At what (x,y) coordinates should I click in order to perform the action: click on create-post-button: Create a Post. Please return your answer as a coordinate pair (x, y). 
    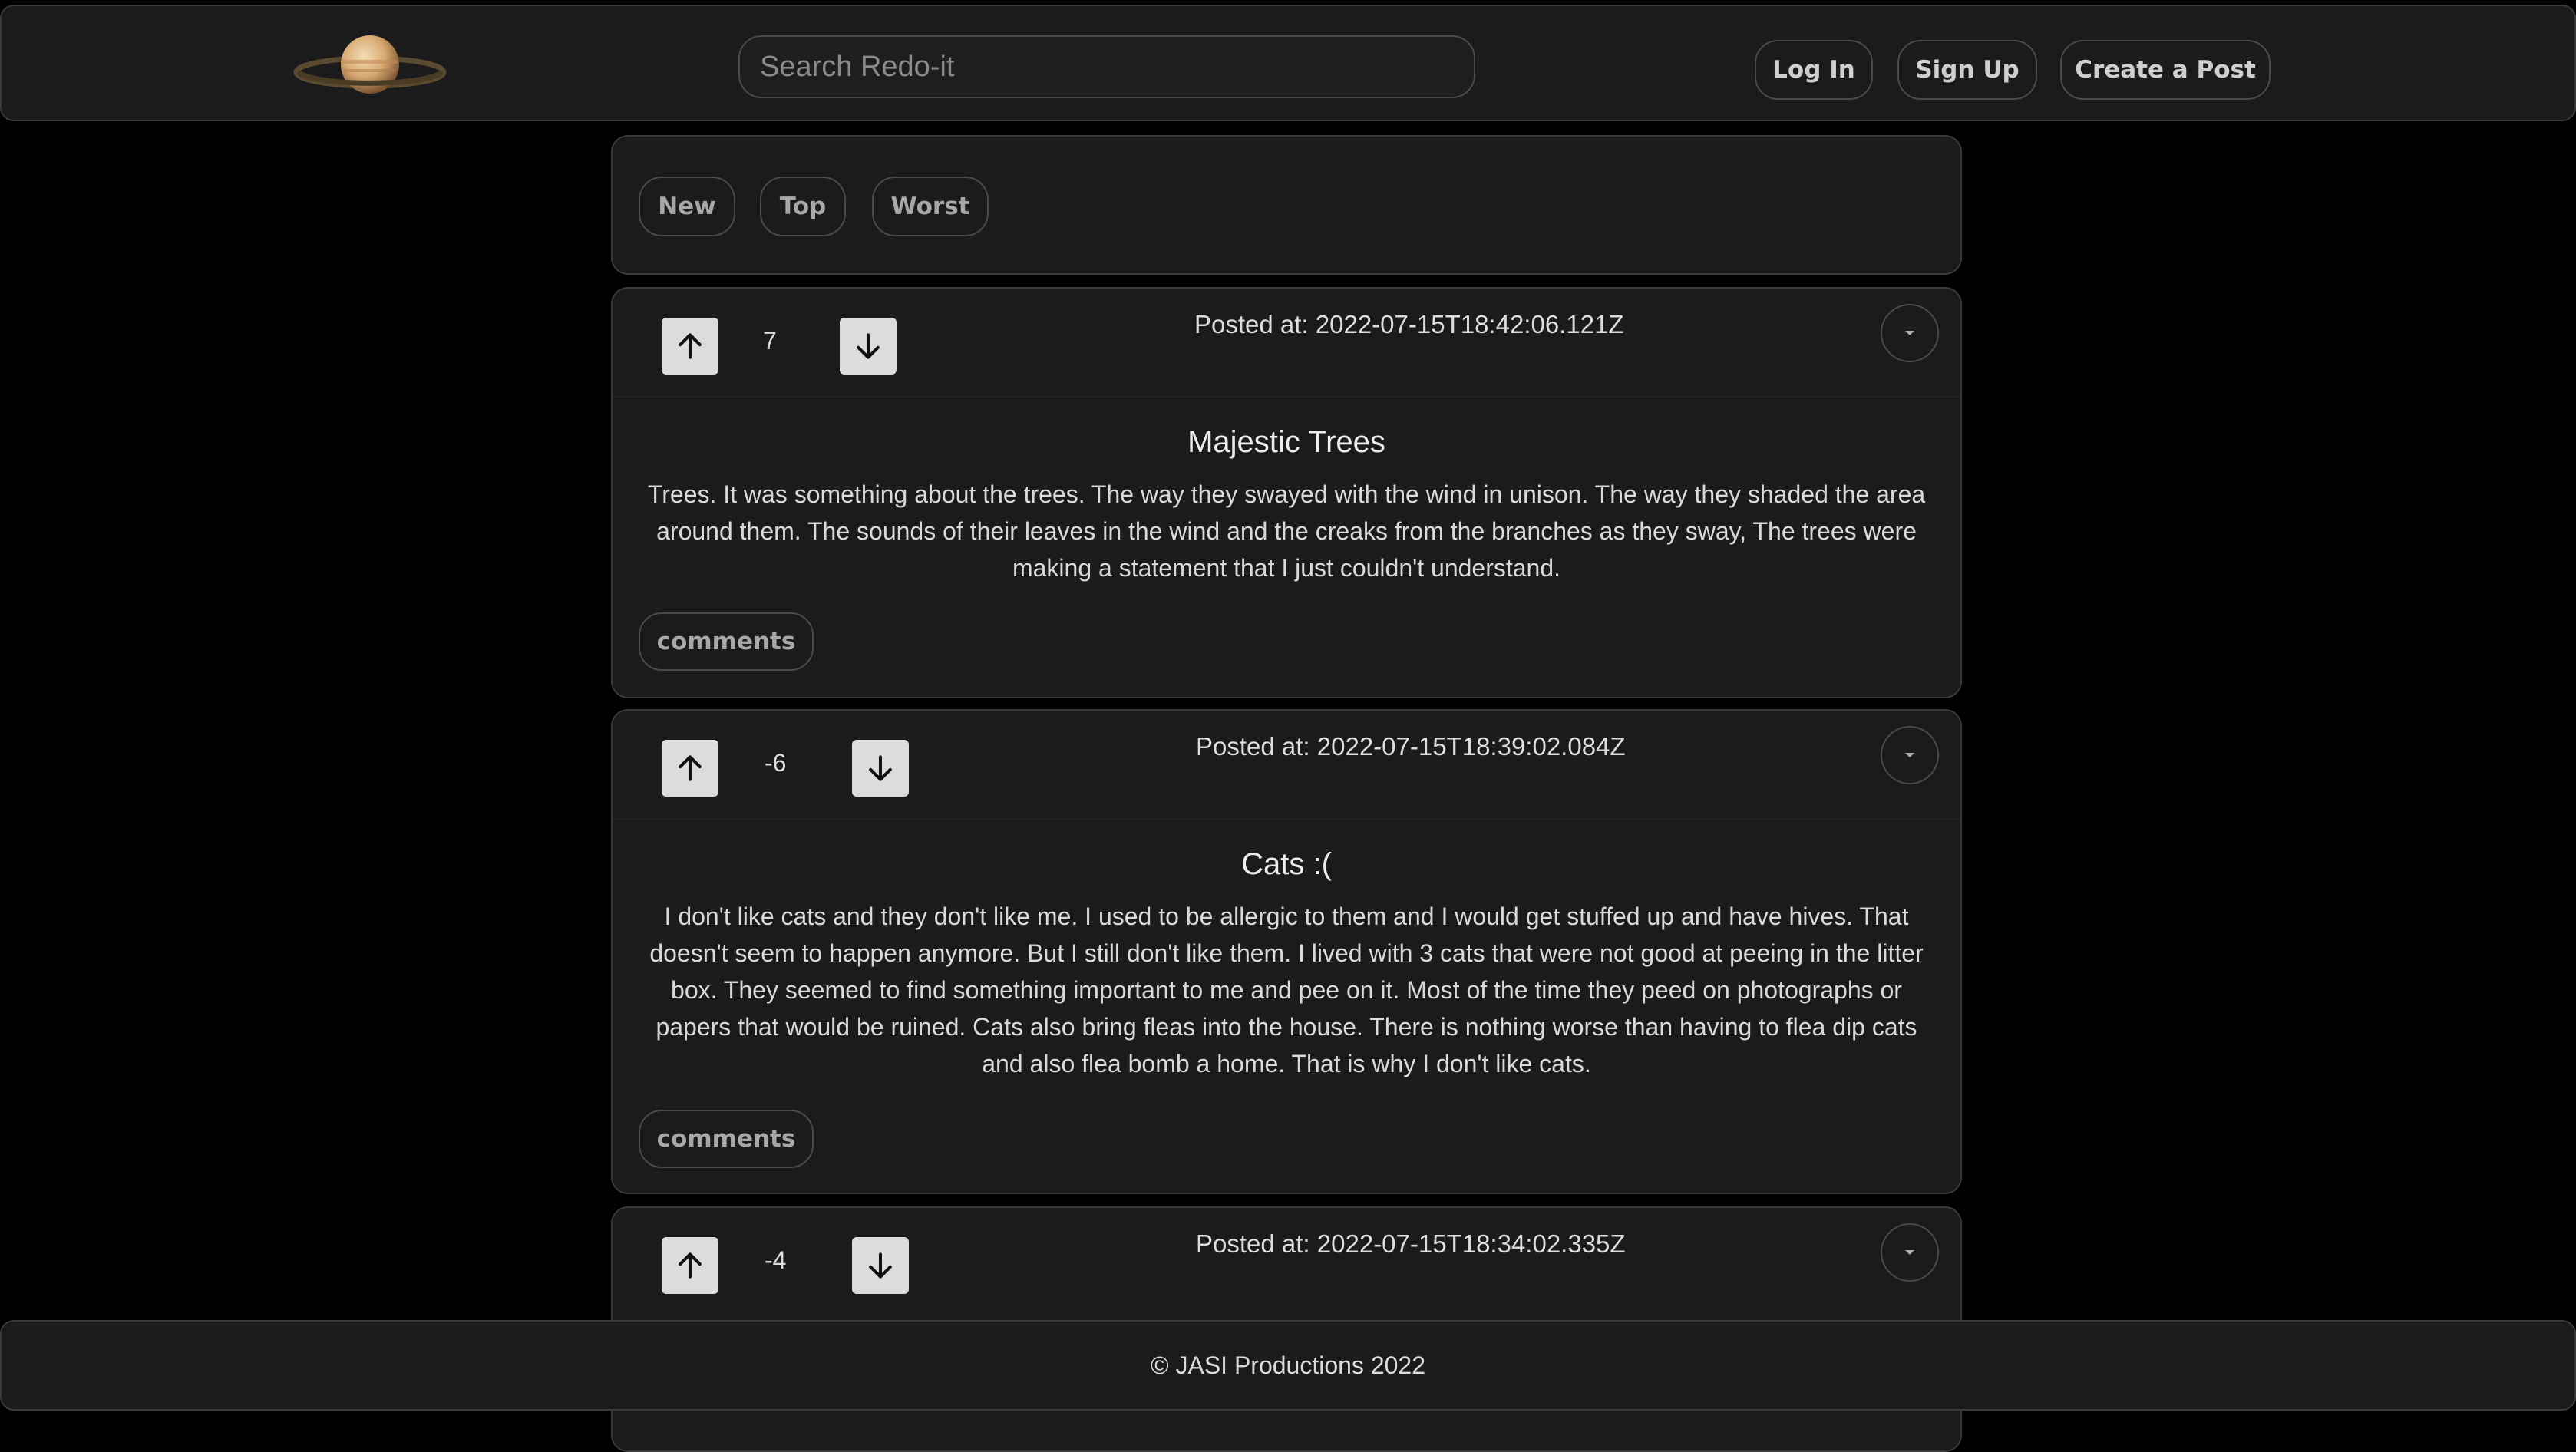
    Looking at the image, I should click on (2165, 70).